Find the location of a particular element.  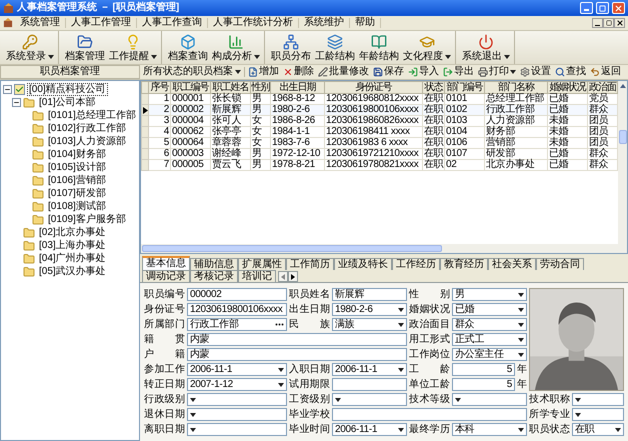

menu-item: 人事工作统计分析 is located at coordinates (253, 23).